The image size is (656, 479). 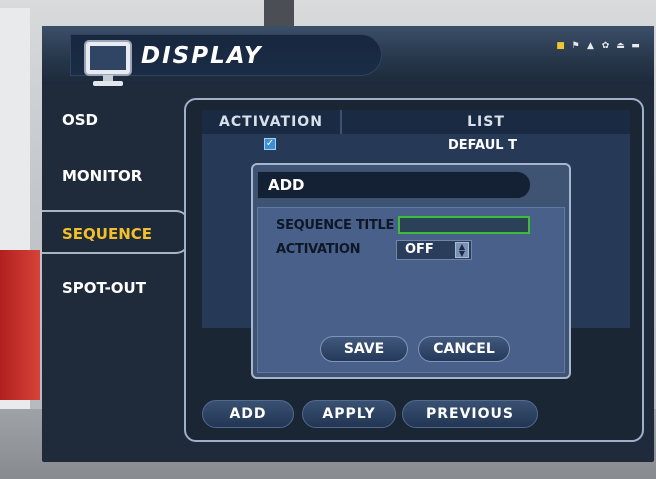 What do you see at coordinates (416, 146) in the screenshot?
I see `list-row: ✓ DEFAUL T` at bounding box center [416, 146].